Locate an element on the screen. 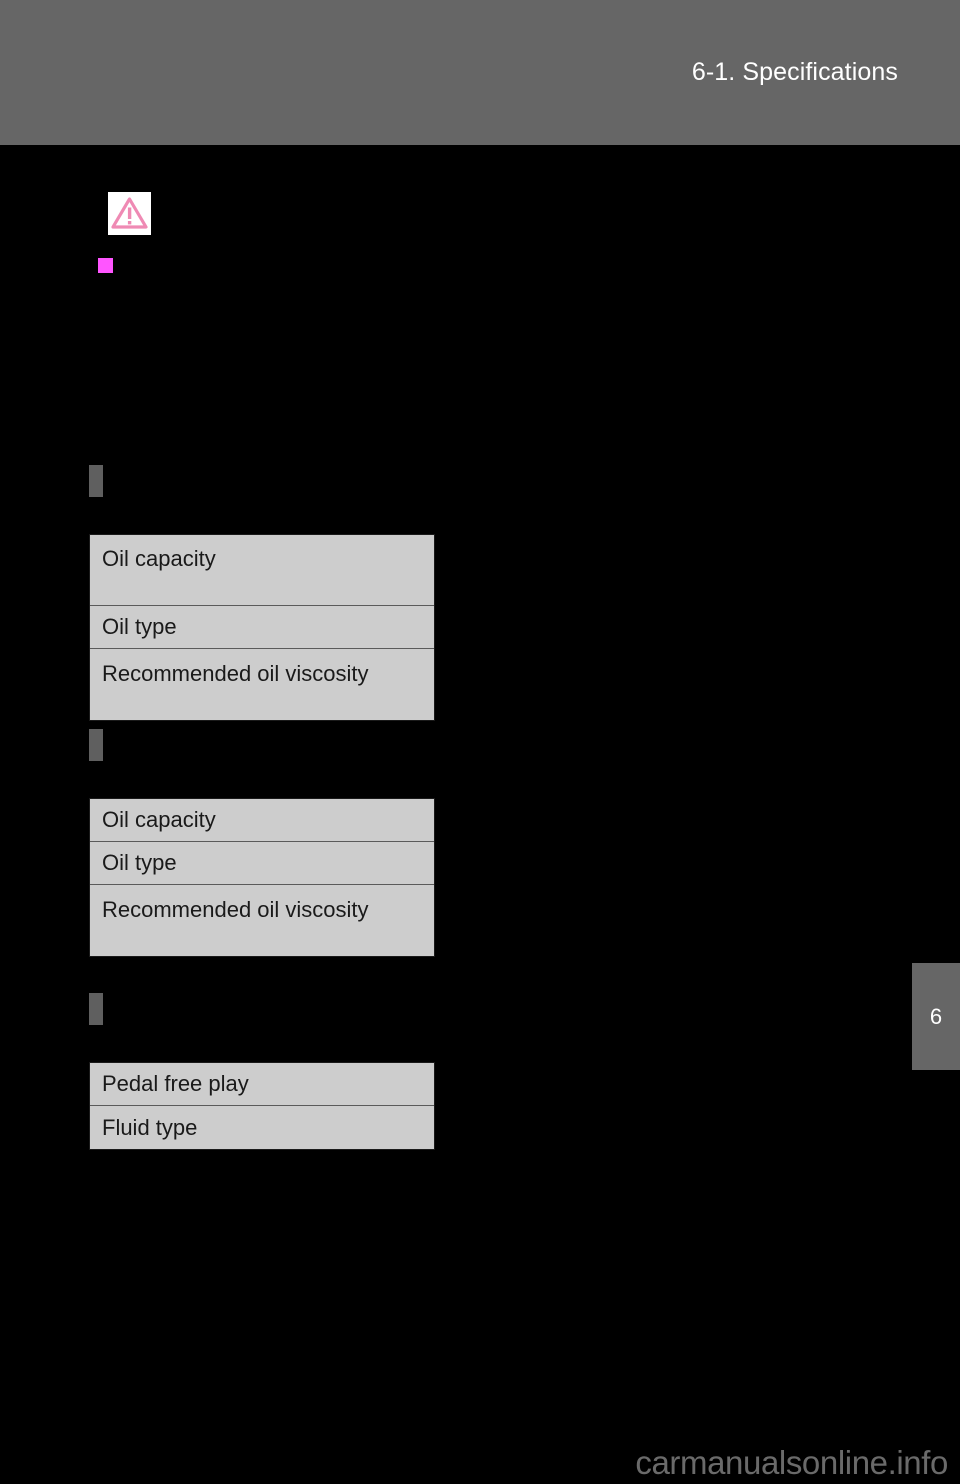 Image resolution: width=960 pixels, height=1484 pixels. site-watermark: carmanualsonline.info is located at coordinates (791, 1462).